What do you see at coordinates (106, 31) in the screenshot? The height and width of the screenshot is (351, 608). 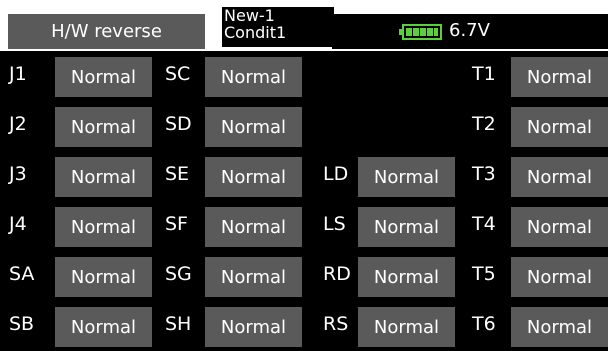 I see `title-button: H/W reverse` at bounding box center [106, 31].